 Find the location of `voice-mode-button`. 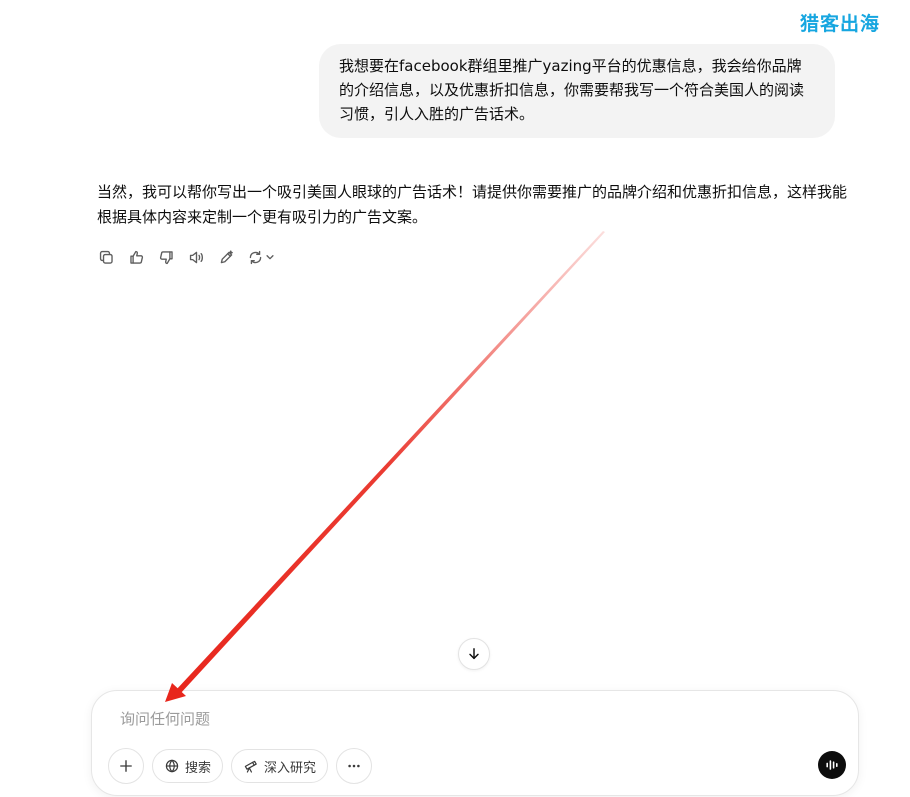

voice-mode-button is located at coordinates (832, 765).